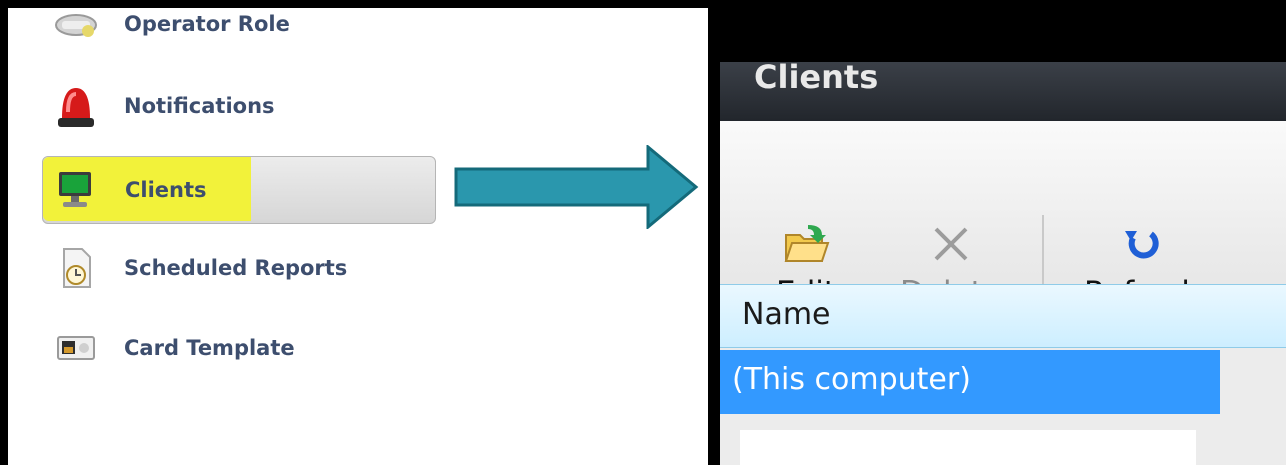  I want to click on panel-title: Clients, so click(816, 77).